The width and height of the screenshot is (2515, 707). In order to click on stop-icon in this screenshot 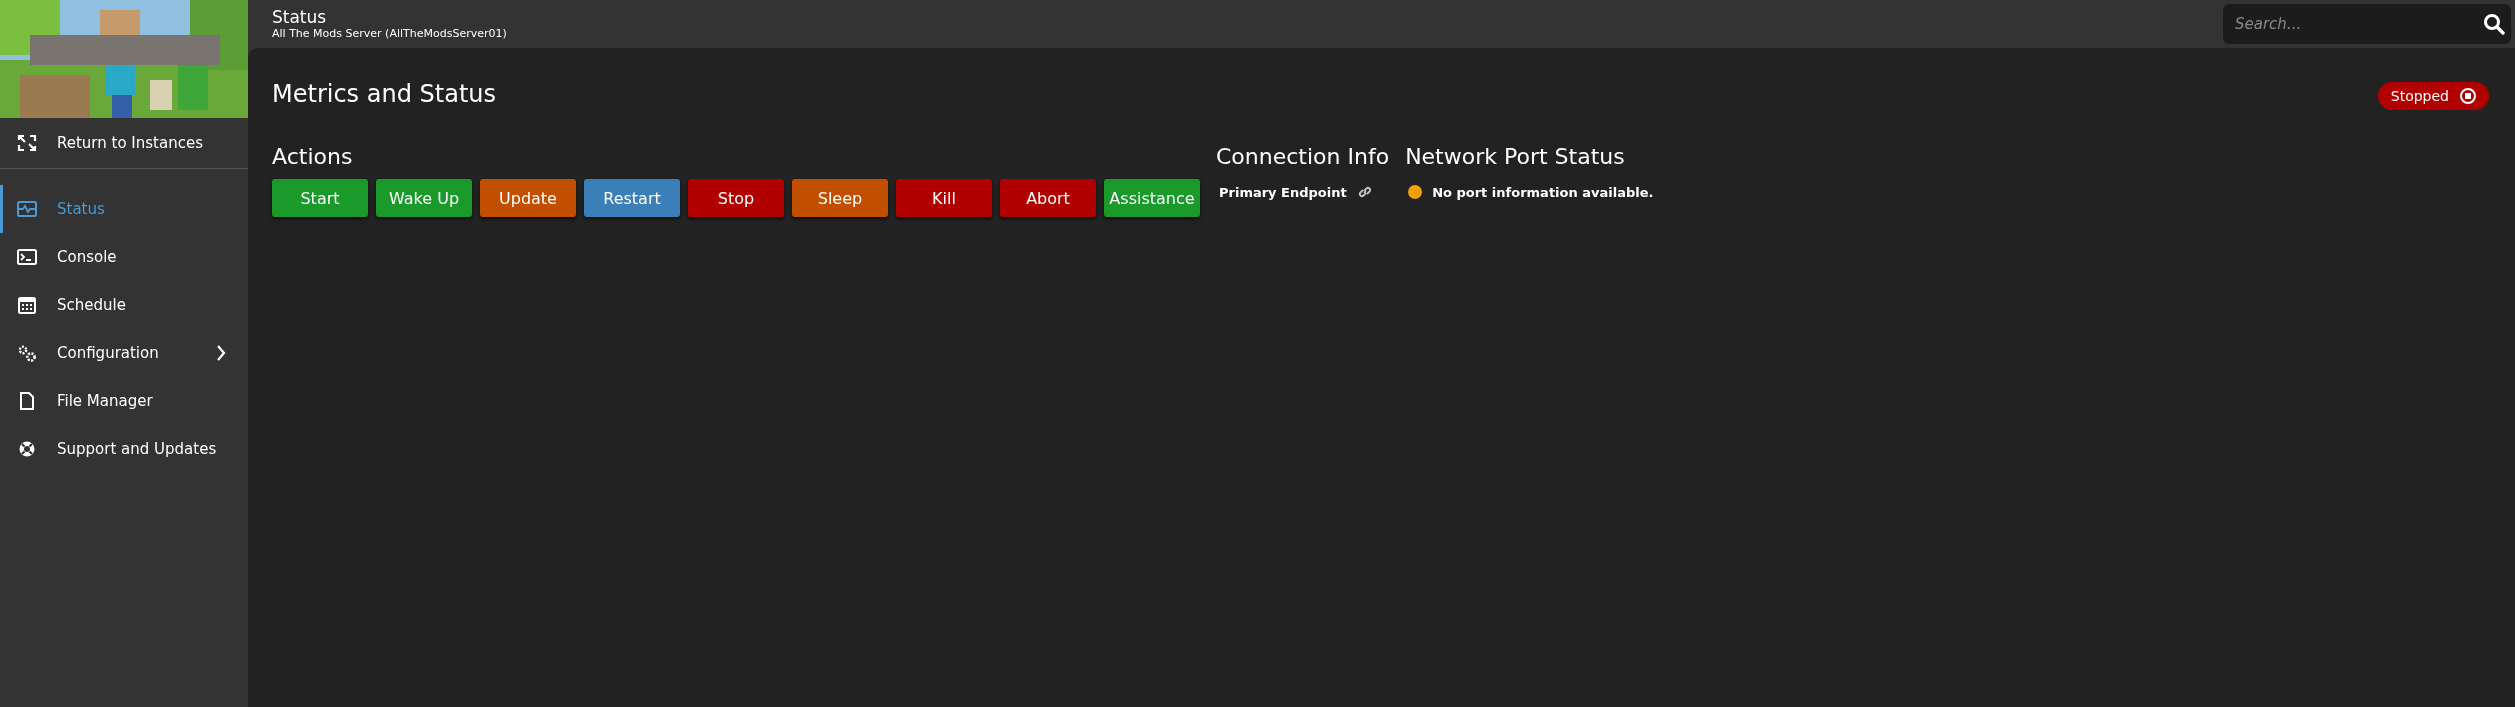, I will do `click(2468, 96)`.